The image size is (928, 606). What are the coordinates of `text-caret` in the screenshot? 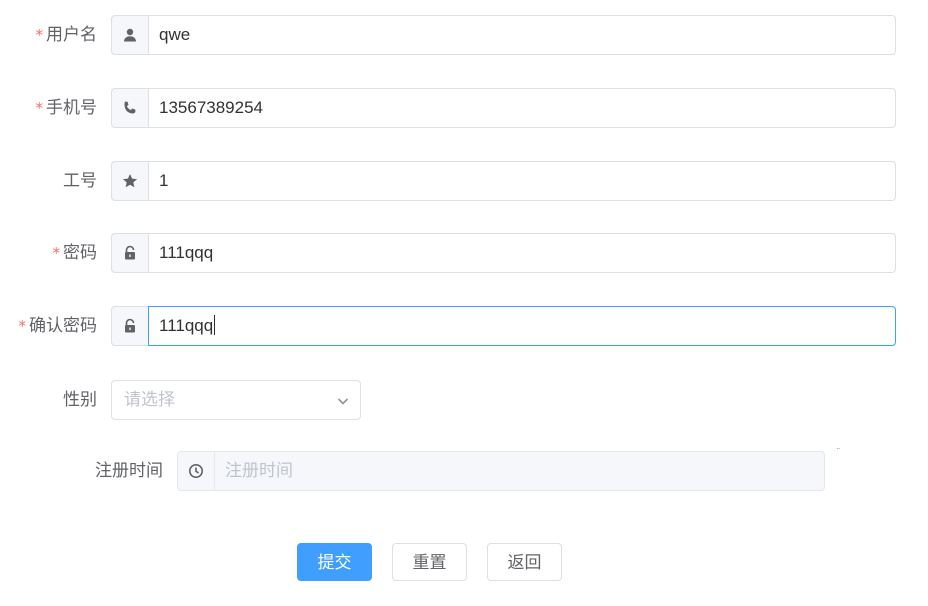 It's located at (215, 325).